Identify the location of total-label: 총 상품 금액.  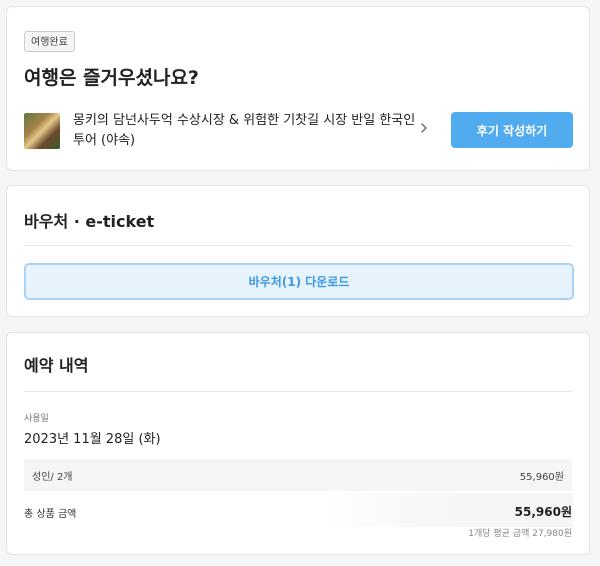
(50, 514).